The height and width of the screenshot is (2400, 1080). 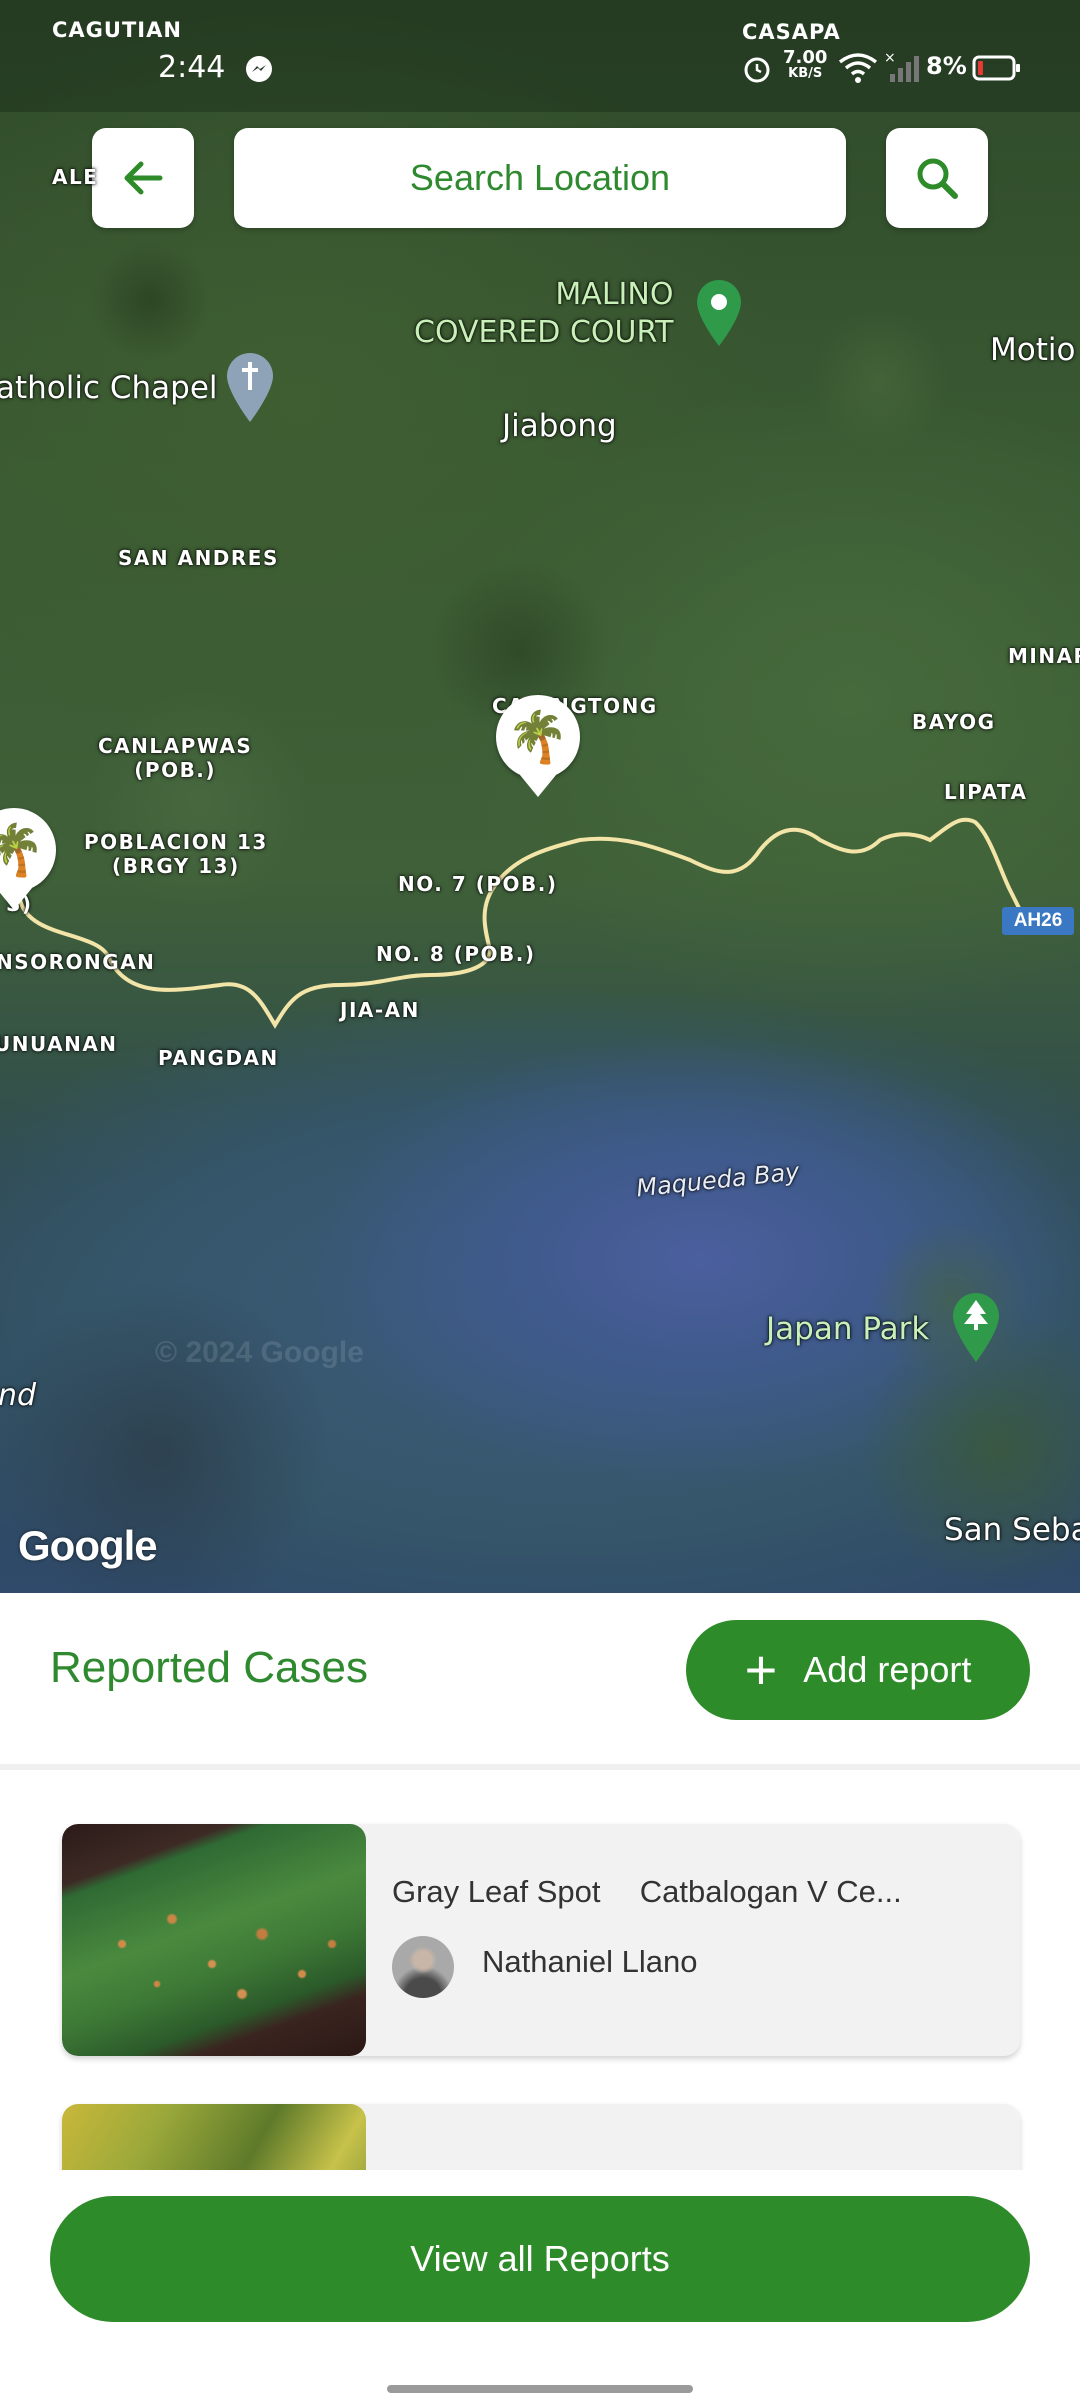 I want to click on map-label-san-seba: San Seba, so click(x=1012, y=1530).